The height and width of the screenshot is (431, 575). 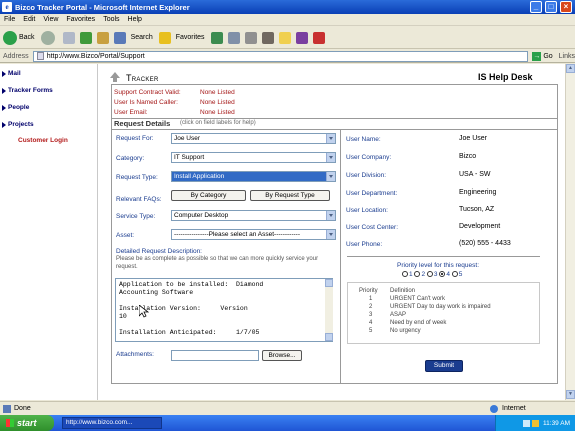 What do you see at coordinates (537, 56) in the screenshot?
I see `go-arrow-icon: →` at bounding box center [537, 56].